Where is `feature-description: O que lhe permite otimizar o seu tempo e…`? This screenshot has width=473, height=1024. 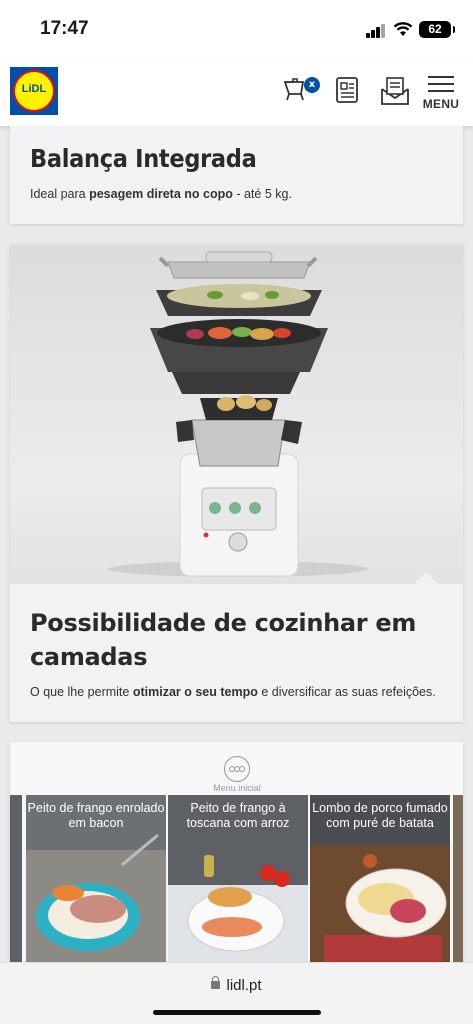 feature-description: O que lhe permite otimizar o seu tempo e… is located at coordinates (233, 692).